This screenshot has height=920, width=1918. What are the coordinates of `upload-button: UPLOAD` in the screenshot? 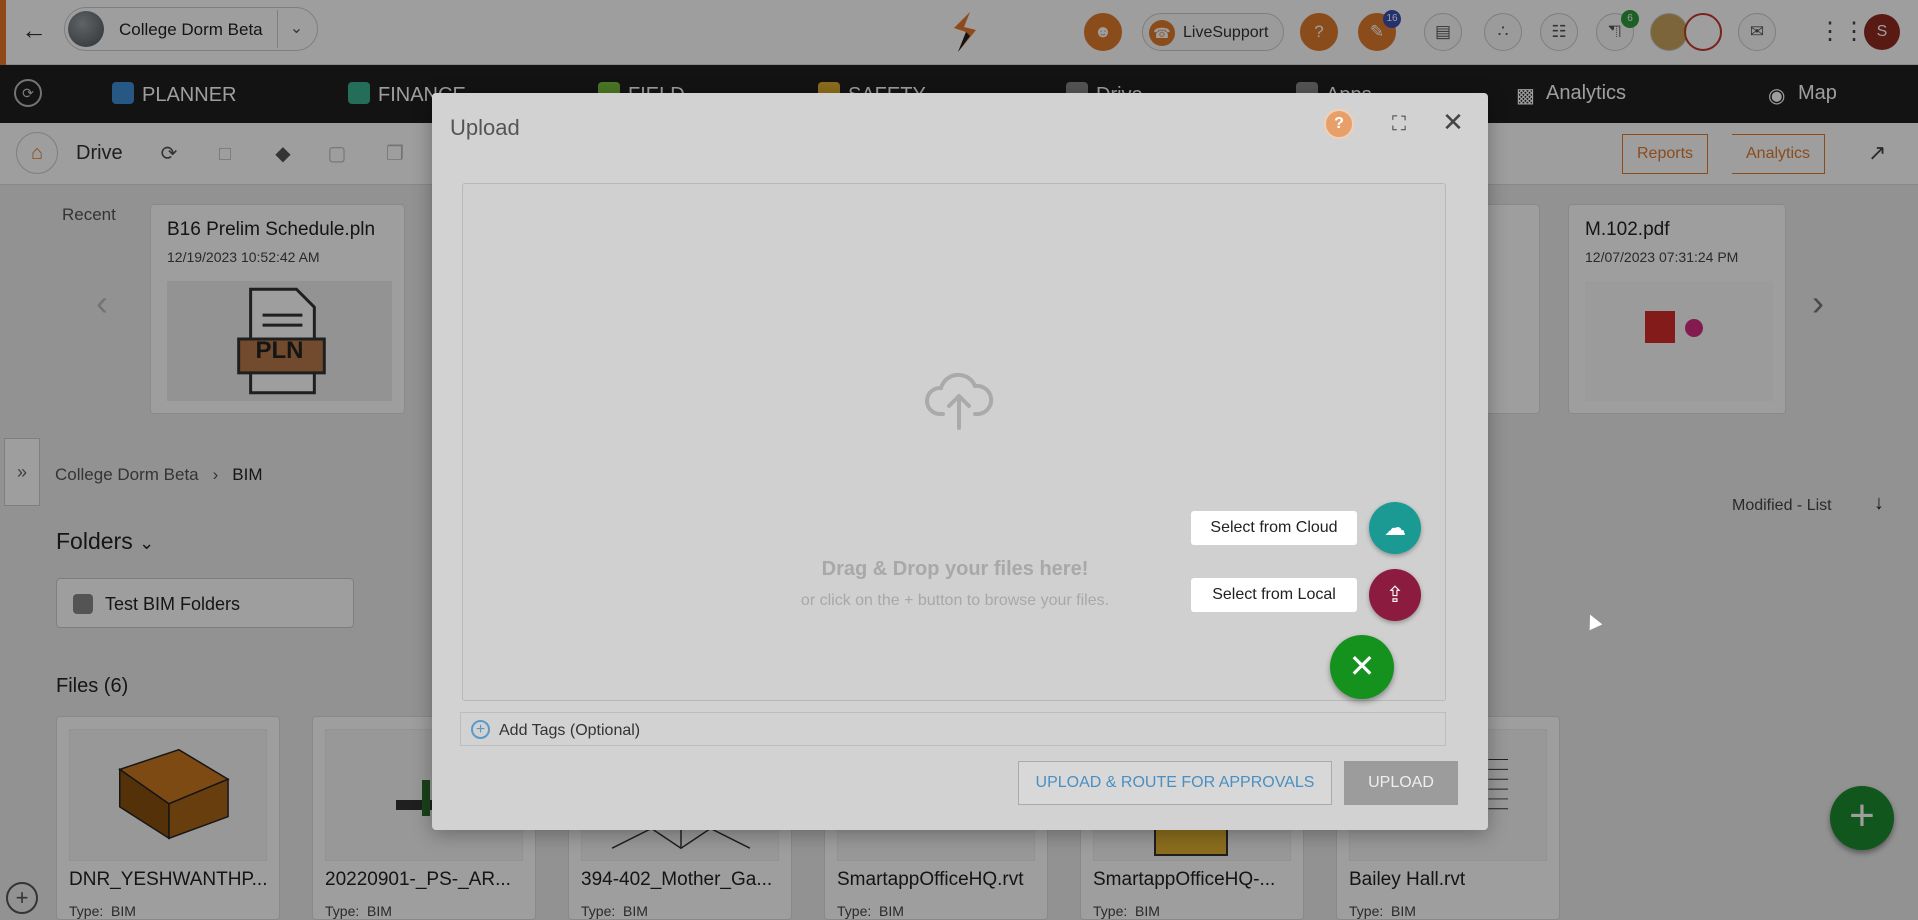 It's located at (1401, 783).